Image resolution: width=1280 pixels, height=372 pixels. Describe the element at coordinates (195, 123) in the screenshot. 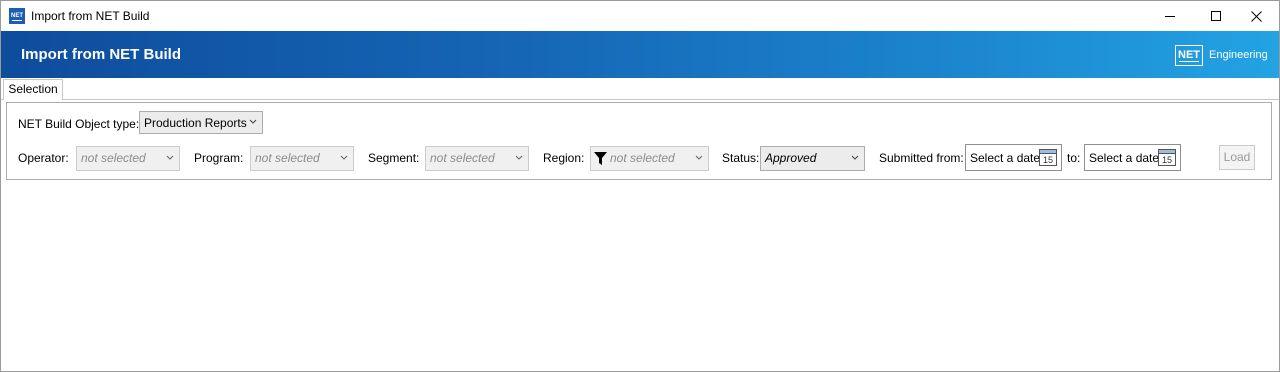

I see `object-type-value: Production Reports` at that location.